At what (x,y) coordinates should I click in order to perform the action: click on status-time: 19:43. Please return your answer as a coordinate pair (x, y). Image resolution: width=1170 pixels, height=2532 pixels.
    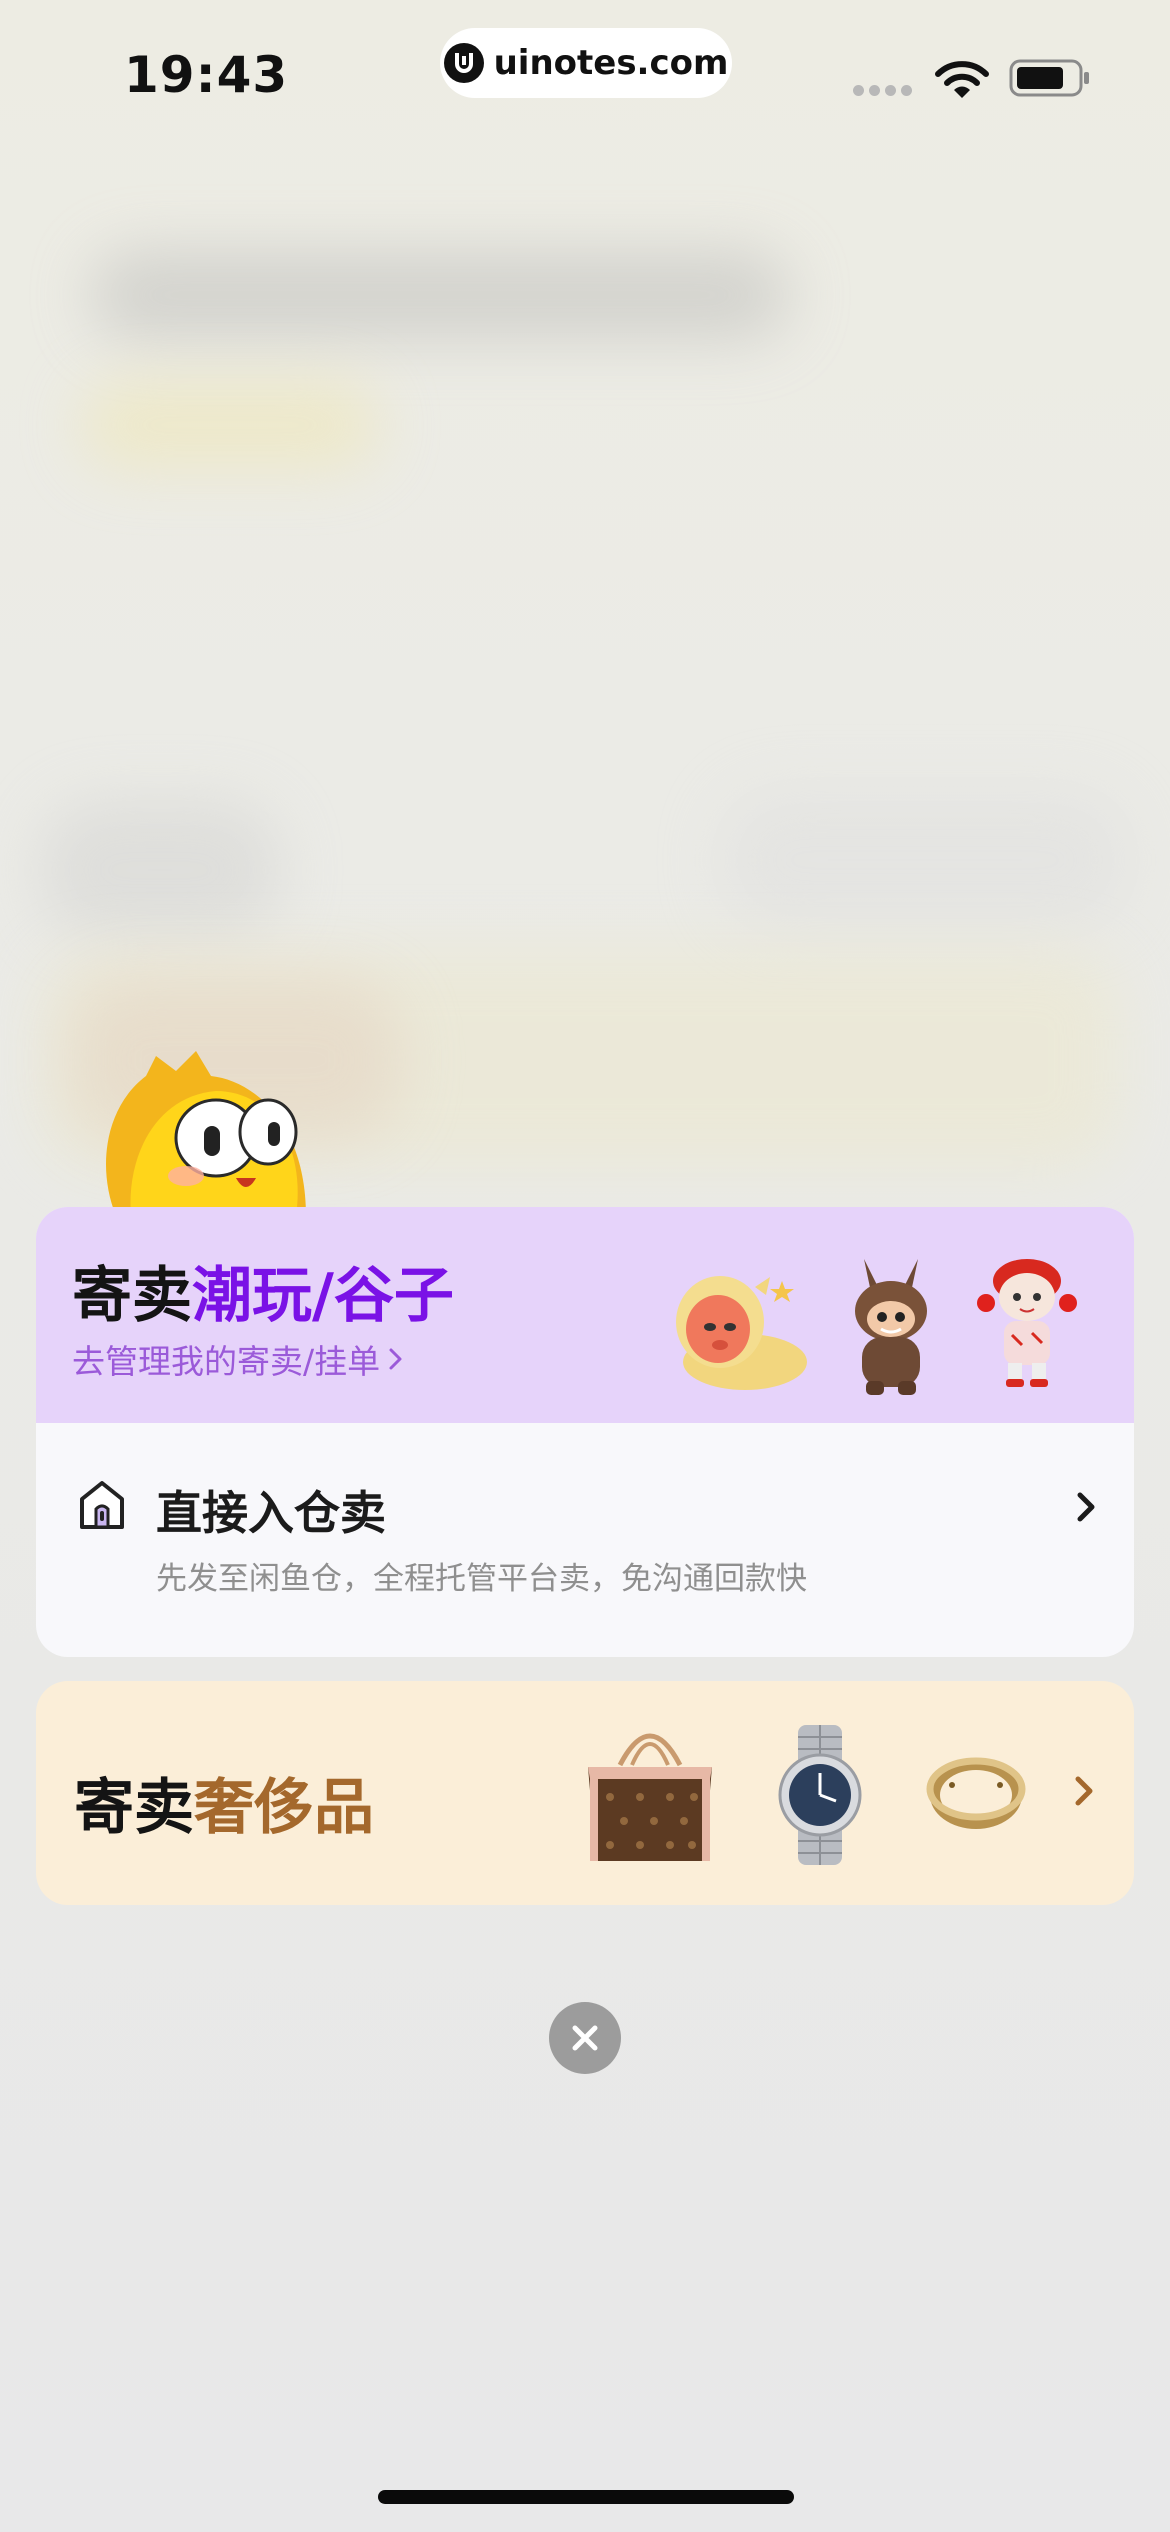
    Looking at the image, I should click on (206, 75).